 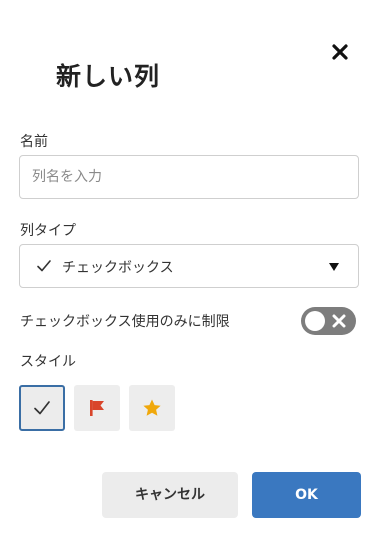 What do you see at coordinates (108, 76) in the screenshot?
I see `dialog-title: 新しい列` at bounding box center [108, 76].